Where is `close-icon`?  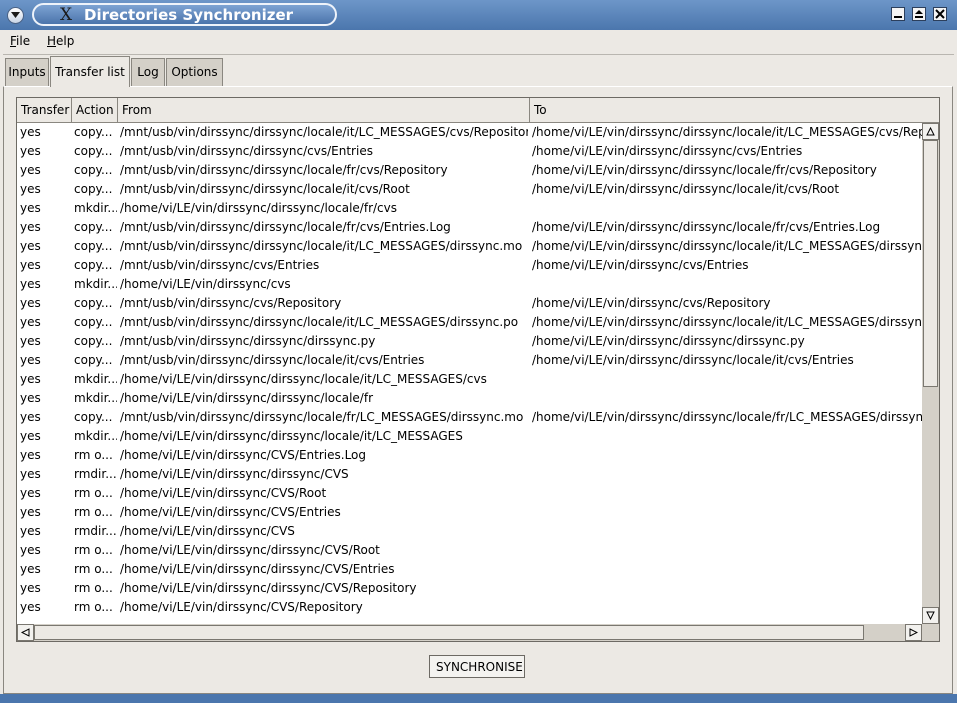 close-icon is located at coordinates (940, 14).